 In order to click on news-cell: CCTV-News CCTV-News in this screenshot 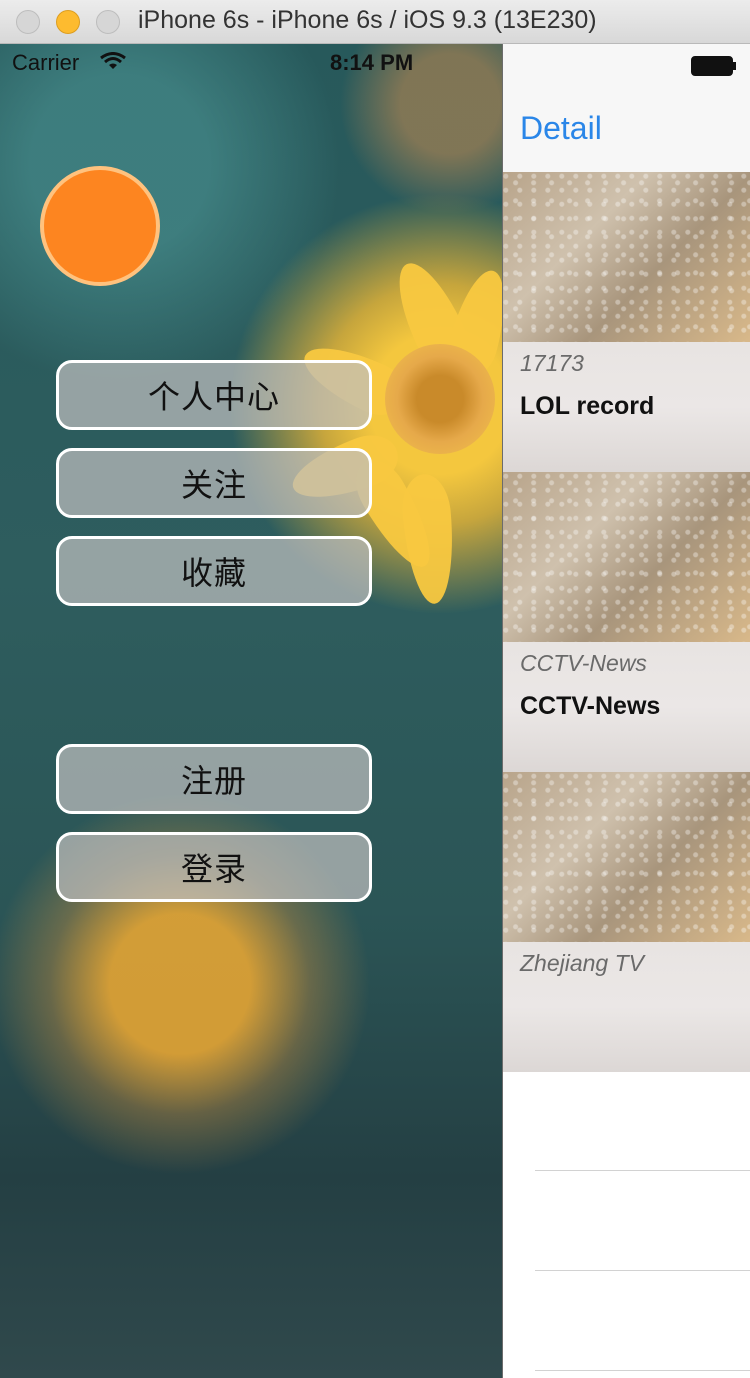, I will do `click(626, 622)`.